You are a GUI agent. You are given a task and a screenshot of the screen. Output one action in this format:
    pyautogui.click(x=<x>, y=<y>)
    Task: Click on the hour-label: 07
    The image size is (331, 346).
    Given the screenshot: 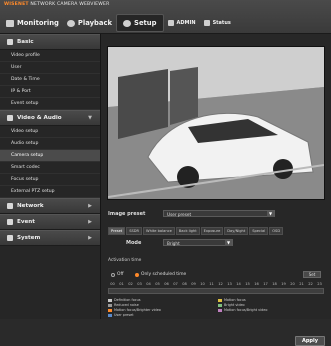 What is the action you would take?
    pyautogui.click(x=175, y=284)
    